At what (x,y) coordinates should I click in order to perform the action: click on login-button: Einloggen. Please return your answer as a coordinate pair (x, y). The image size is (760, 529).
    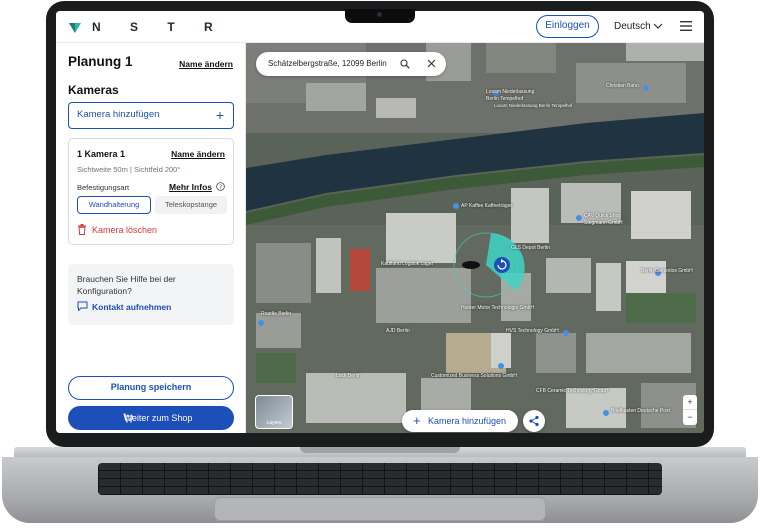
    Looking at the image, I should click on (567, 26).